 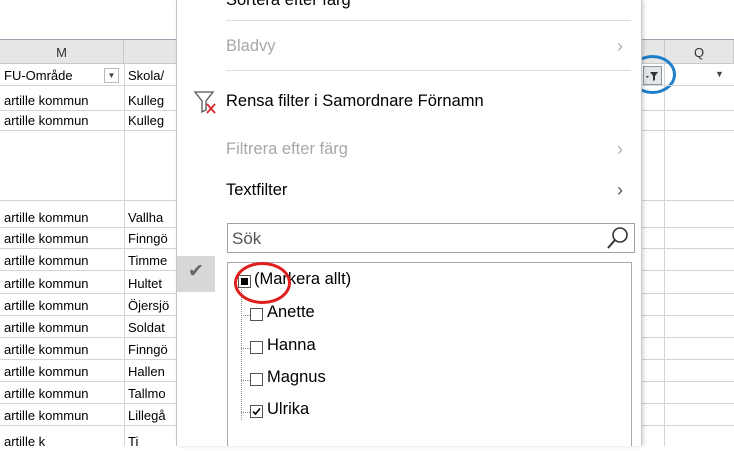 What do you see at coordinates (288, 409) in the screenshot?
I see `list-item-label: Ulrika` at bounding box center [288, 409].